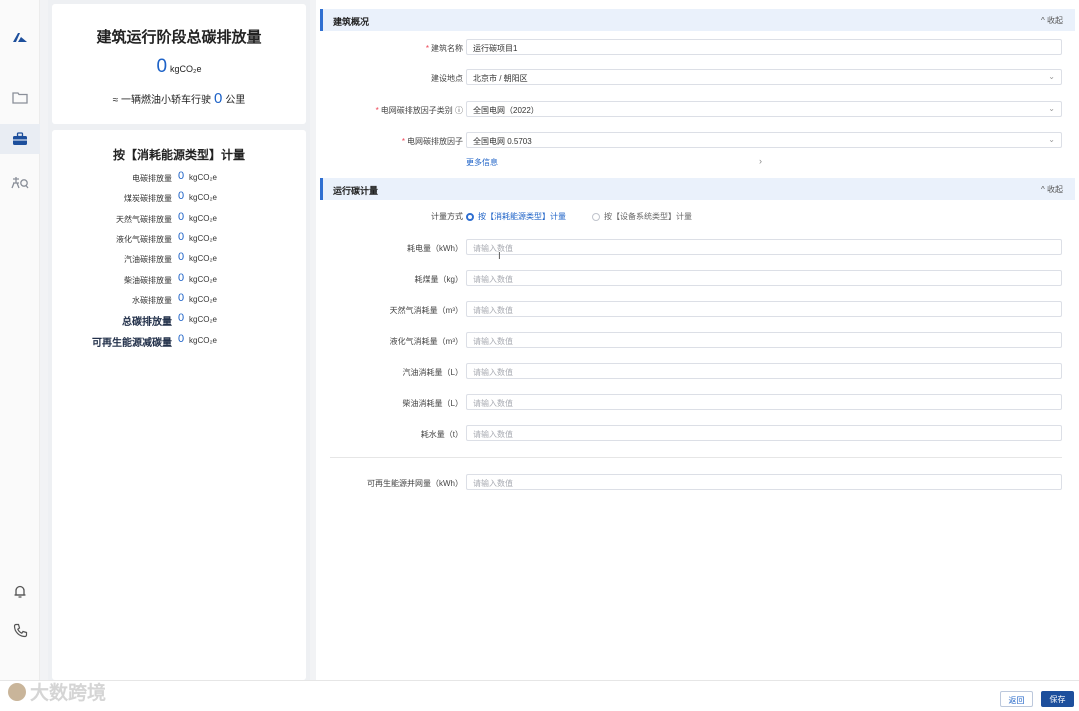  What do you see at coordinates (1016, 699) in the screenshot?
I see `back-button: 返回` at bounding box center [1016, 699].